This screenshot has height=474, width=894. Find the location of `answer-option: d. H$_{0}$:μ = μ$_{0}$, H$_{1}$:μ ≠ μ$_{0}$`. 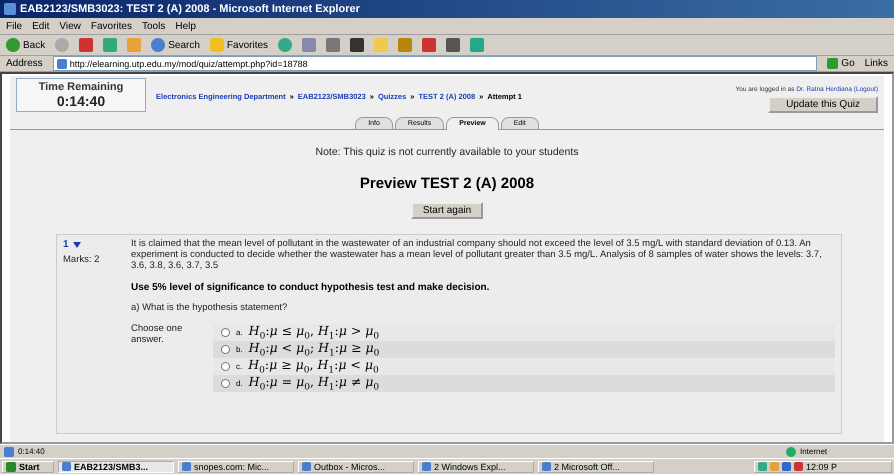

answer-option: d. H$_{0}$:μ = μ$_{0}$, H$_{1}$:μ ≠ μ$_{0}$ is located at coordinates (524, 383).